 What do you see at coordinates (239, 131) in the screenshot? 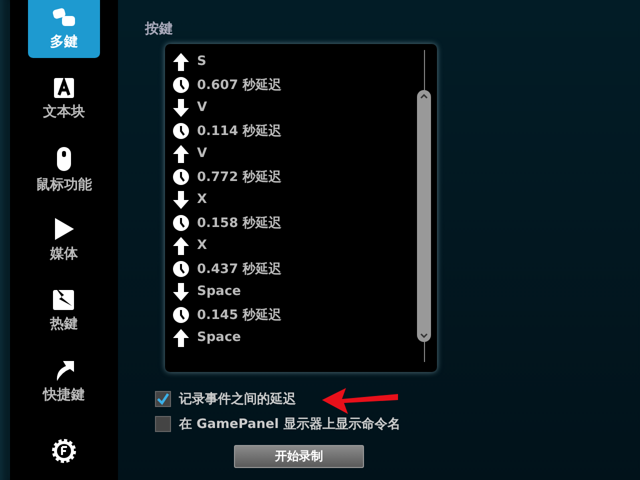
I see `event-text: 0.114 秒延迟` at bounding box center [239, 131].